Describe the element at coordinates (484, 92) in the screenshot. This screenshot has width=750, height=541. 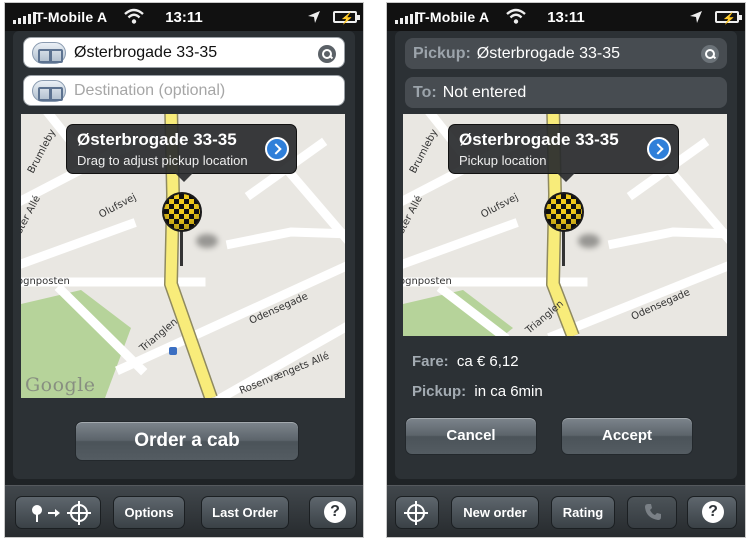
I see `to-value: Not entered` at that location.